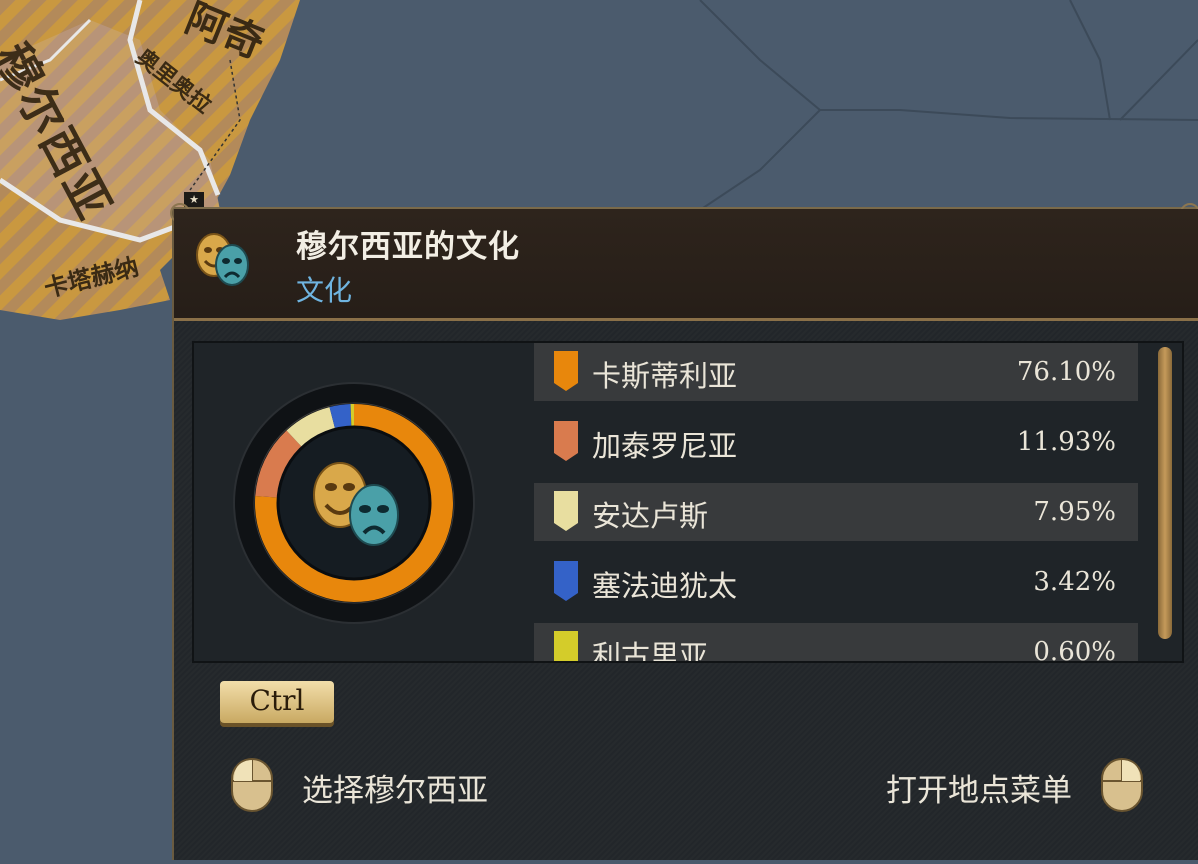 This screenshot has width=1198, height=864. What do you see at coordinates (222, 259) in the screenshot?
I see `theater-masks-icon` at bounding box center [222, 259].